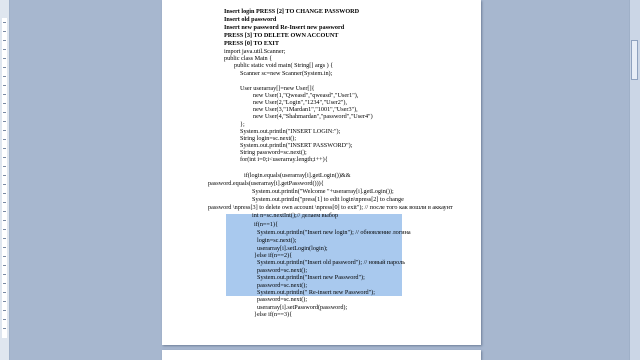 This screenshot has width=640, height=360. Describe the element at coordinates (290, 131) in the screenshot. I see `code-line: System.out.println("INSERT LOGIN:");` at that location.